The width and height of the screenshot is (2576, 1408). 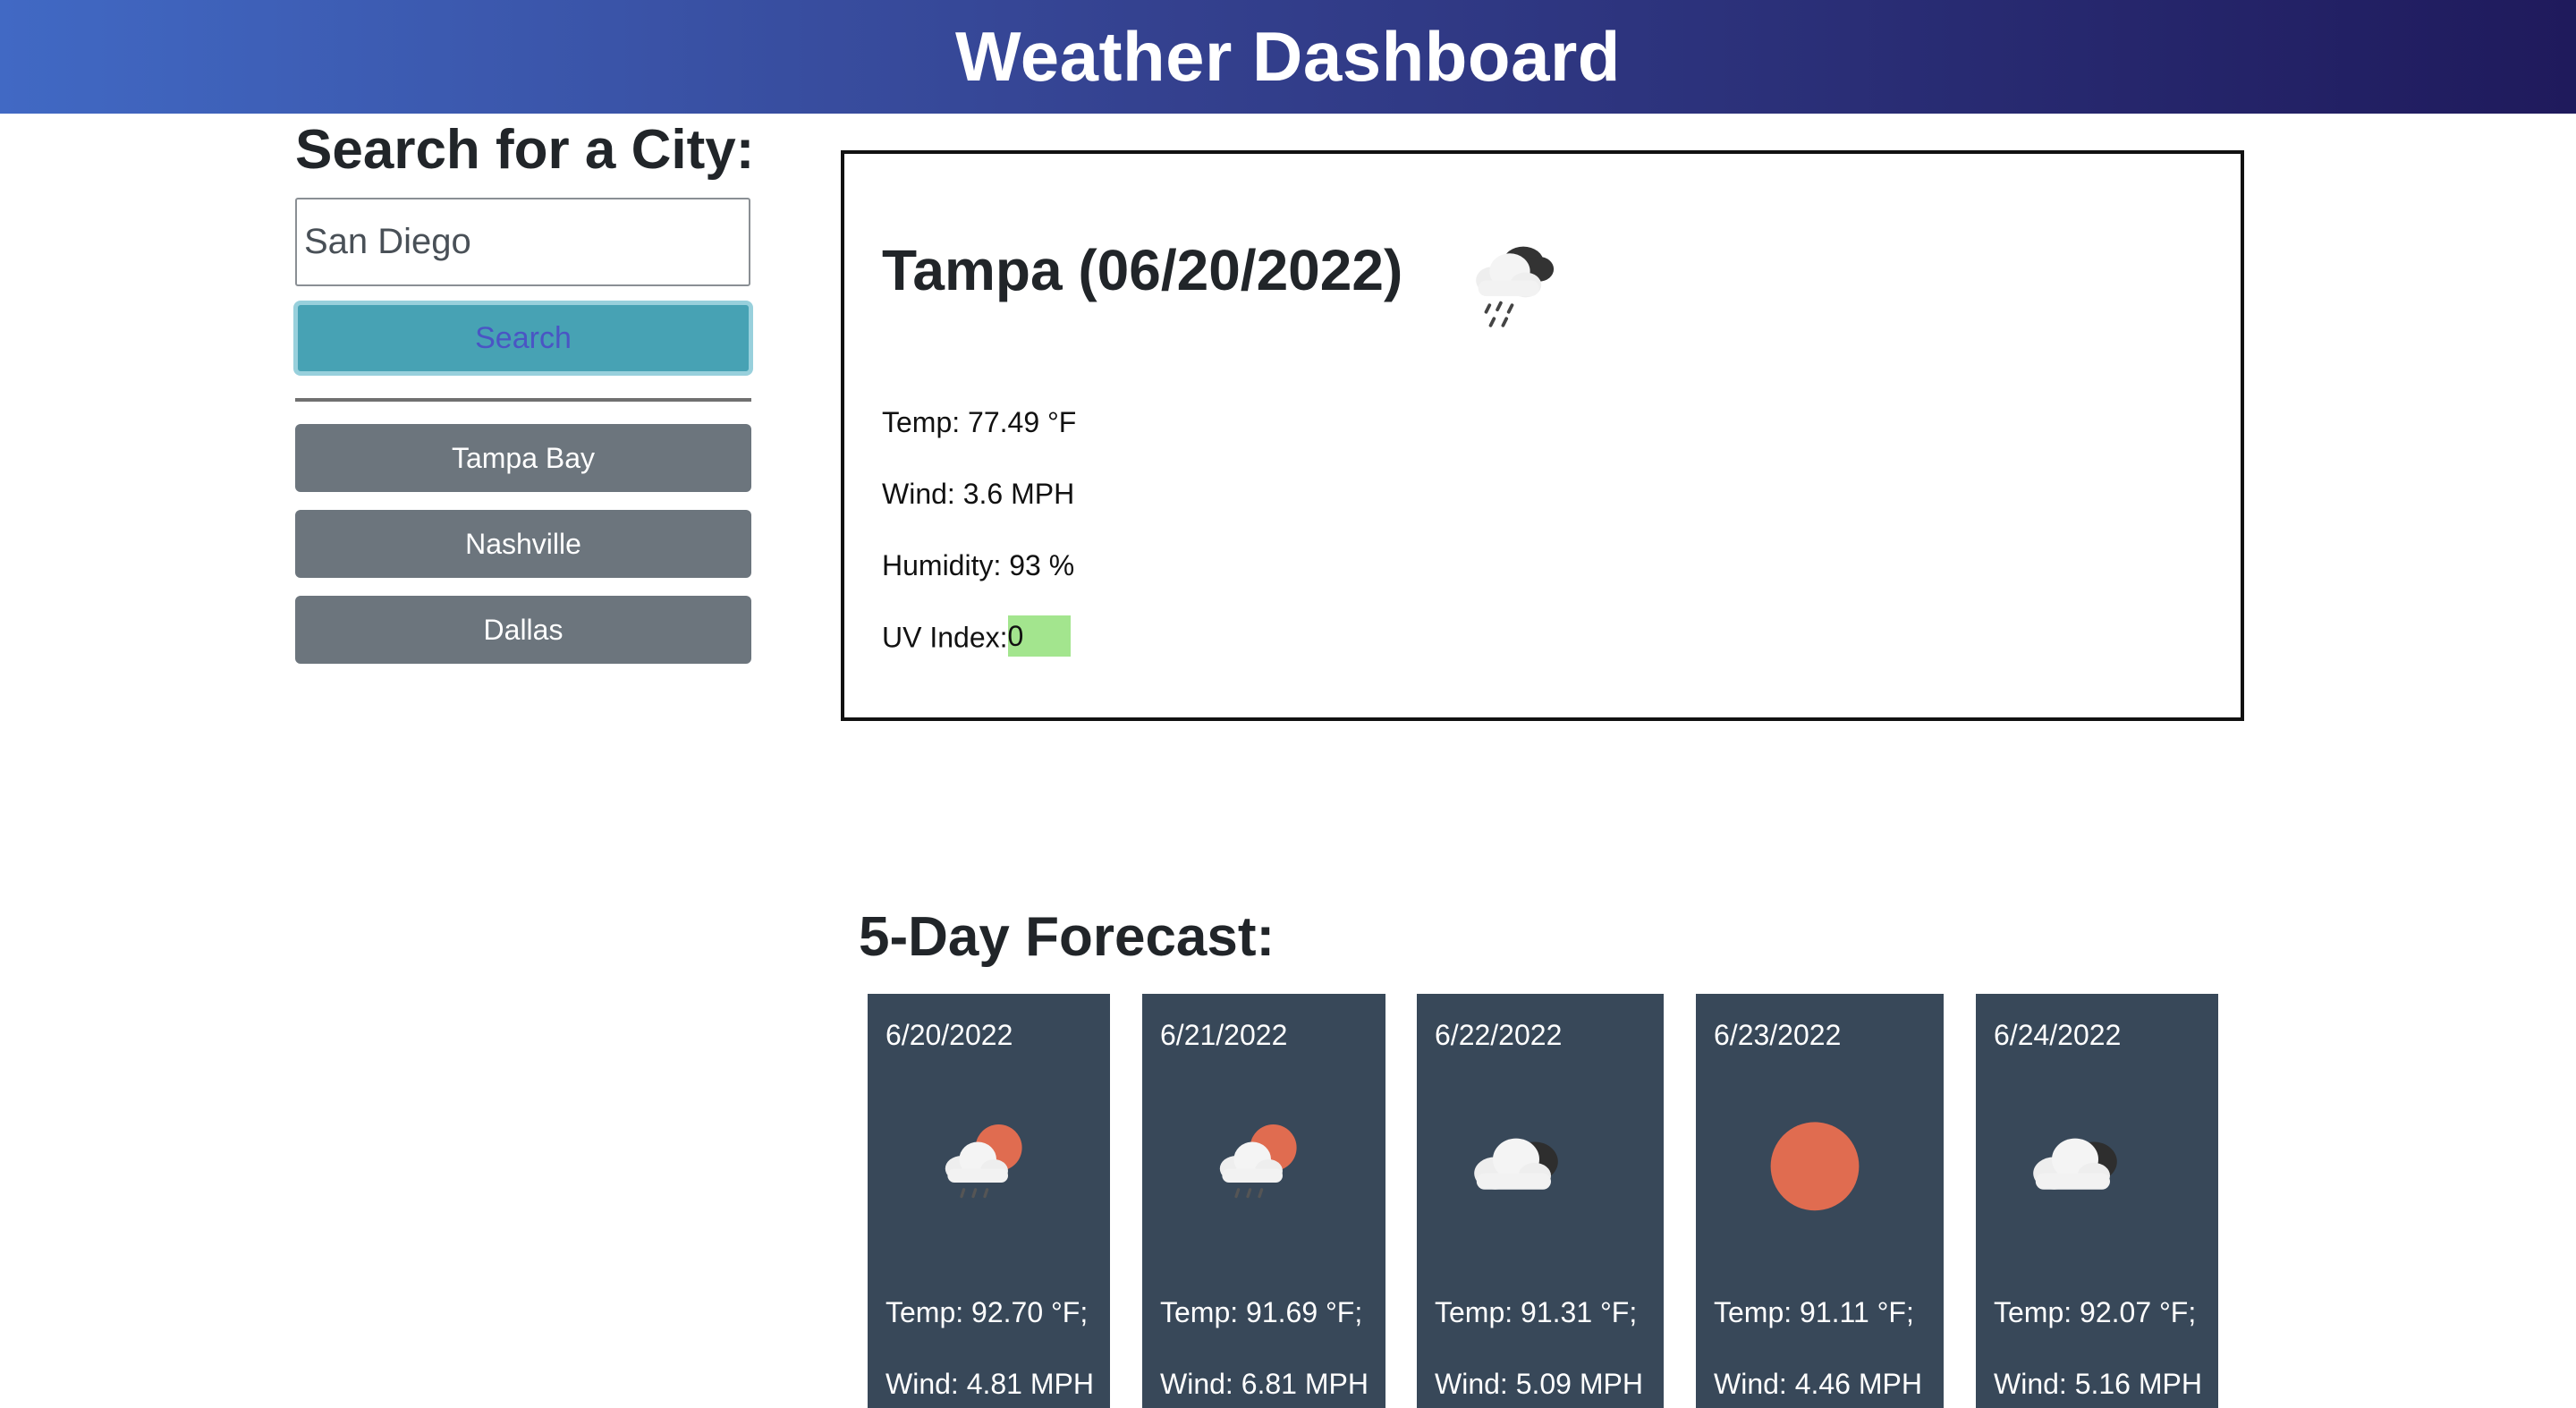 What do you see at coordinates (2095, 1312) in the screenshot?
I see `forecast-temp: Temp: 92.07 °F;` at bounding box center [2095, 1312].